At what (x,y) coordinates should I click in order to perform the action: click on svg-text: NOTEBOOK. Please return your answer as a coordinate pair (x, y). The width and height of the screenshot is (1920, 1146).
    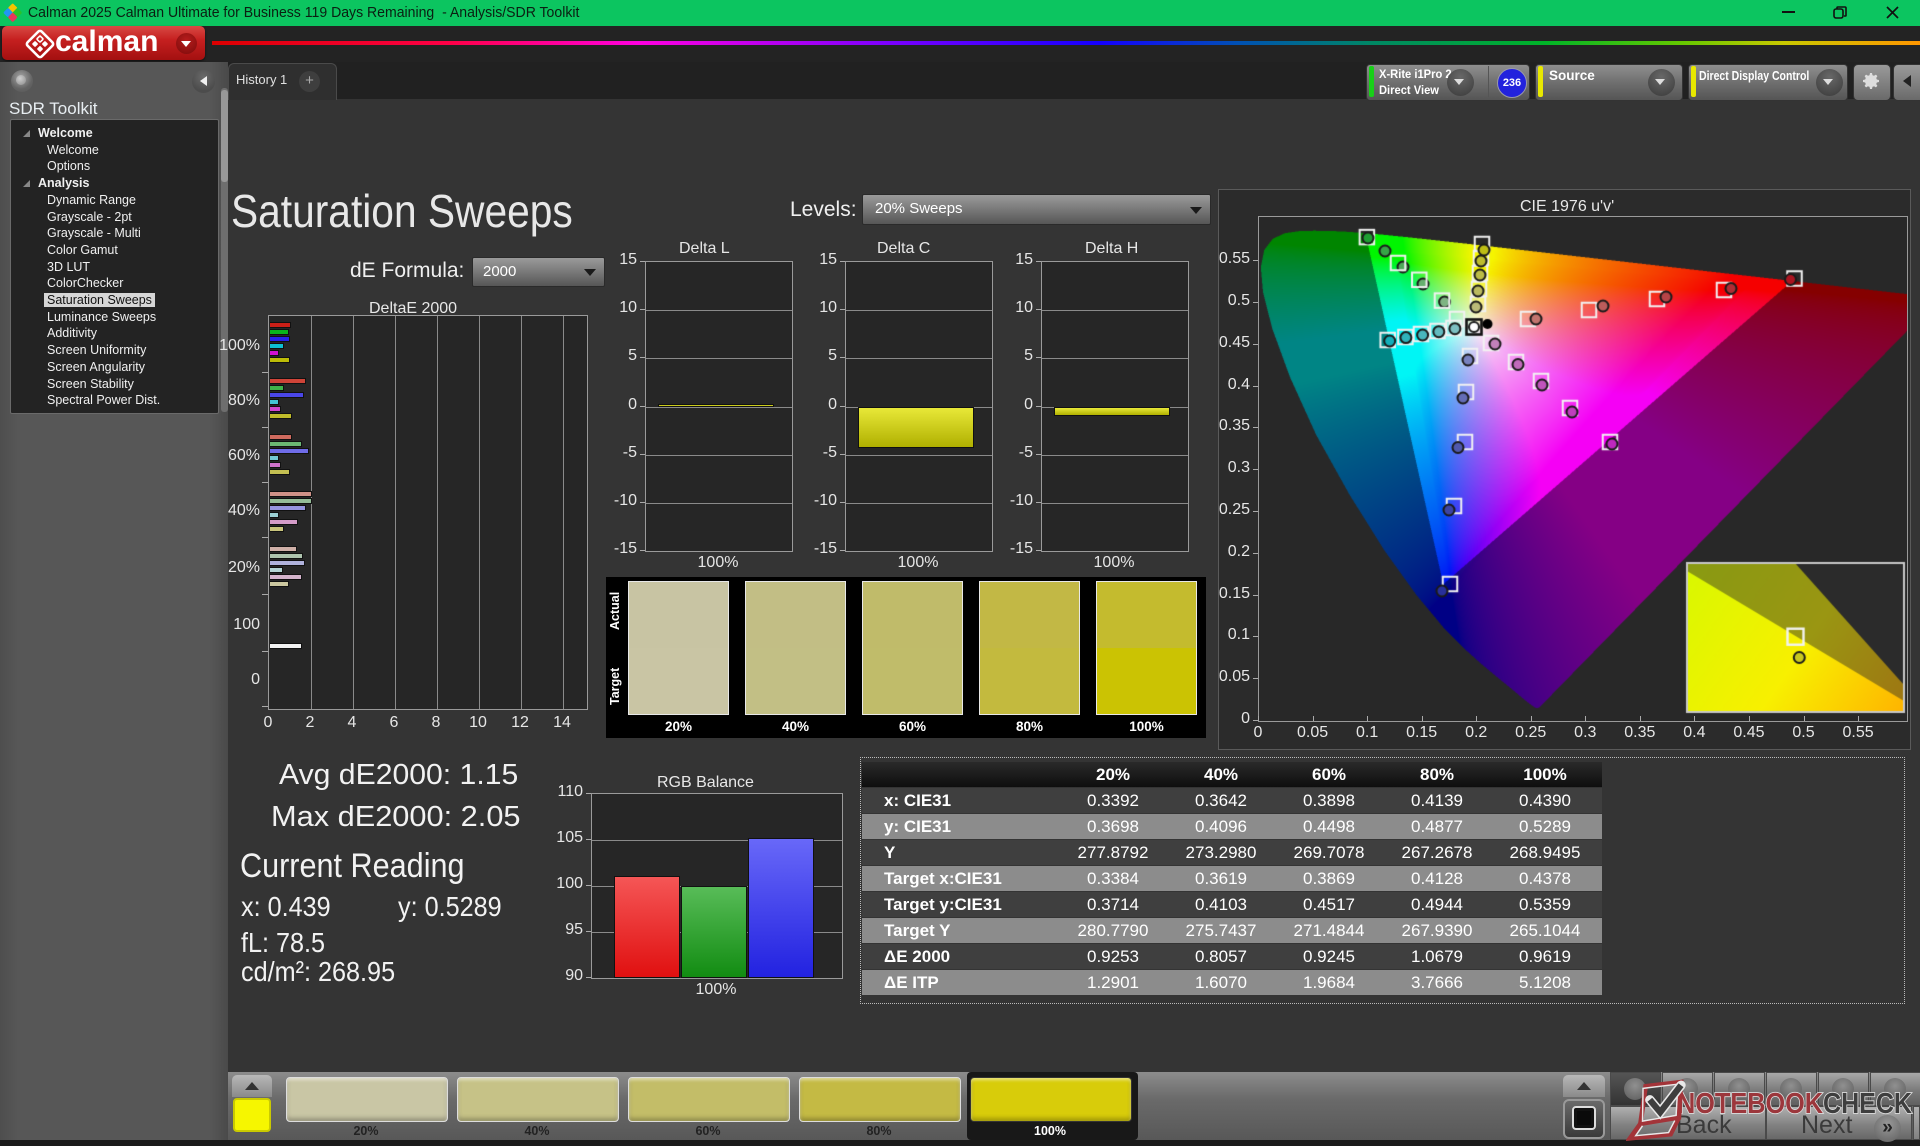
    Looking at the image, I should click on (1750, 1104).